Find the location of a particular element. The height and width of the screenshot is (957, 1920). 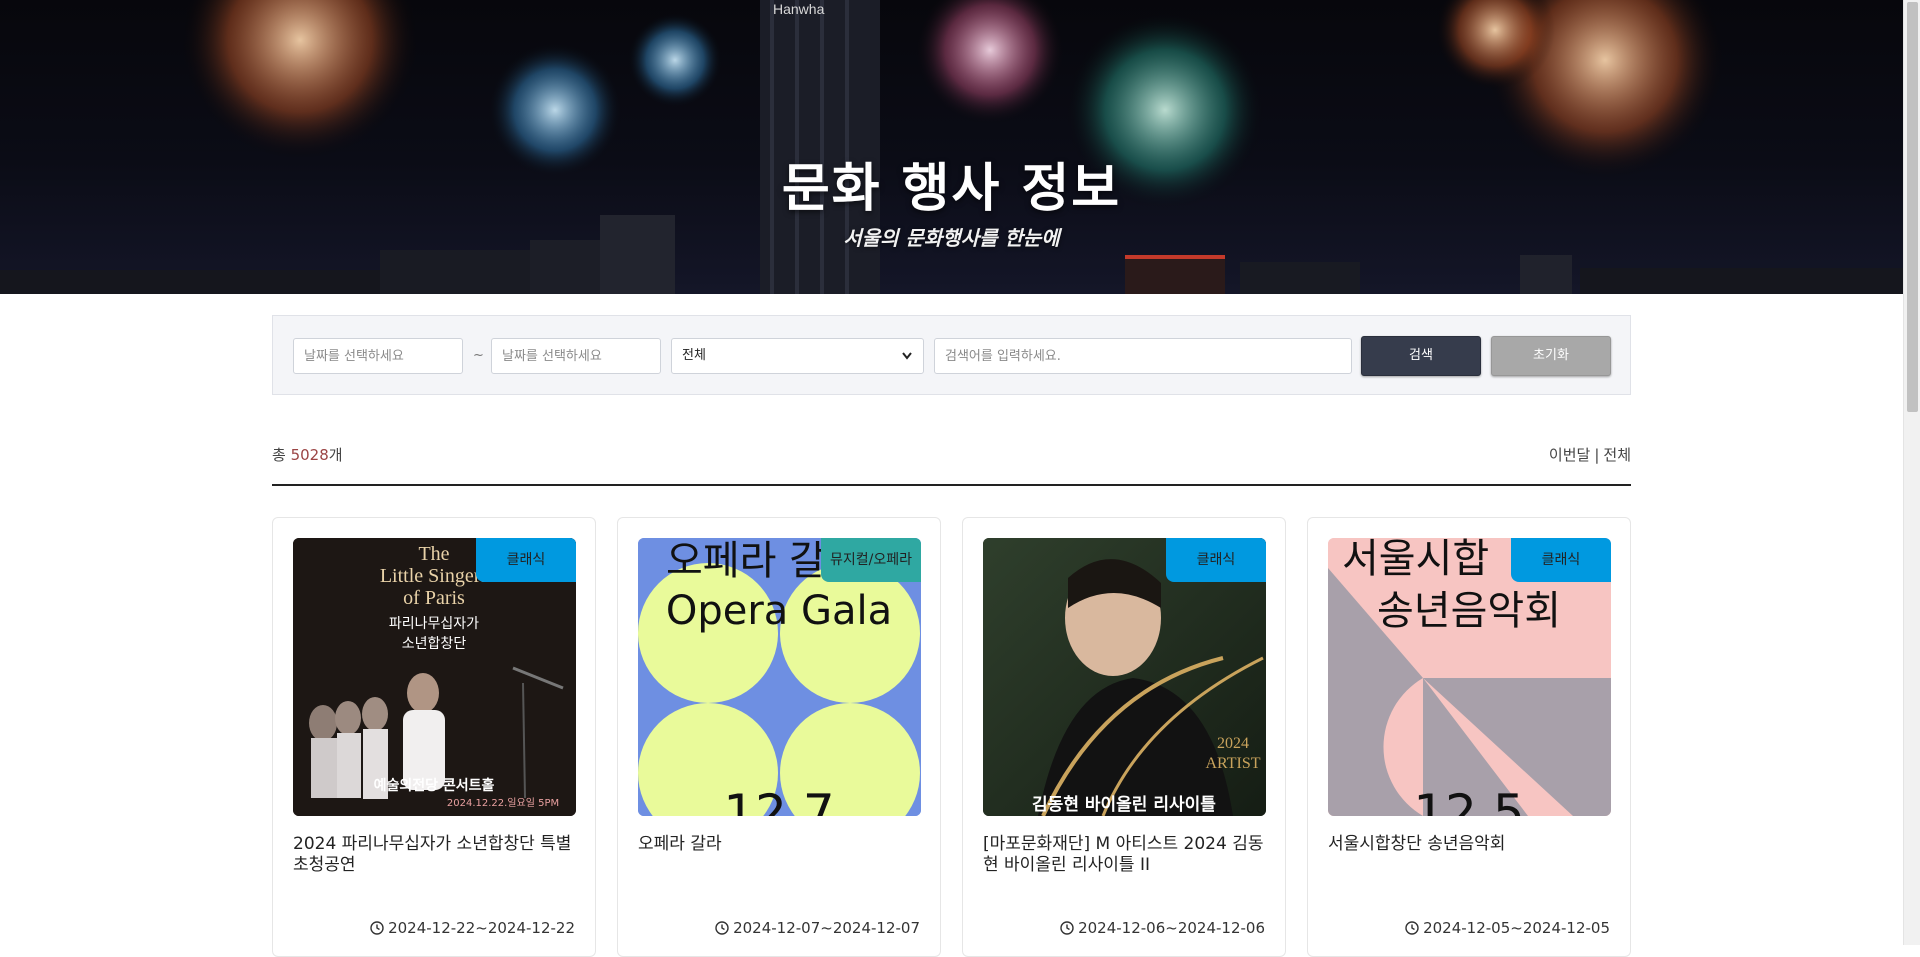

poster-text-line: 송년음악회 is located at coordinates (1469, 611).